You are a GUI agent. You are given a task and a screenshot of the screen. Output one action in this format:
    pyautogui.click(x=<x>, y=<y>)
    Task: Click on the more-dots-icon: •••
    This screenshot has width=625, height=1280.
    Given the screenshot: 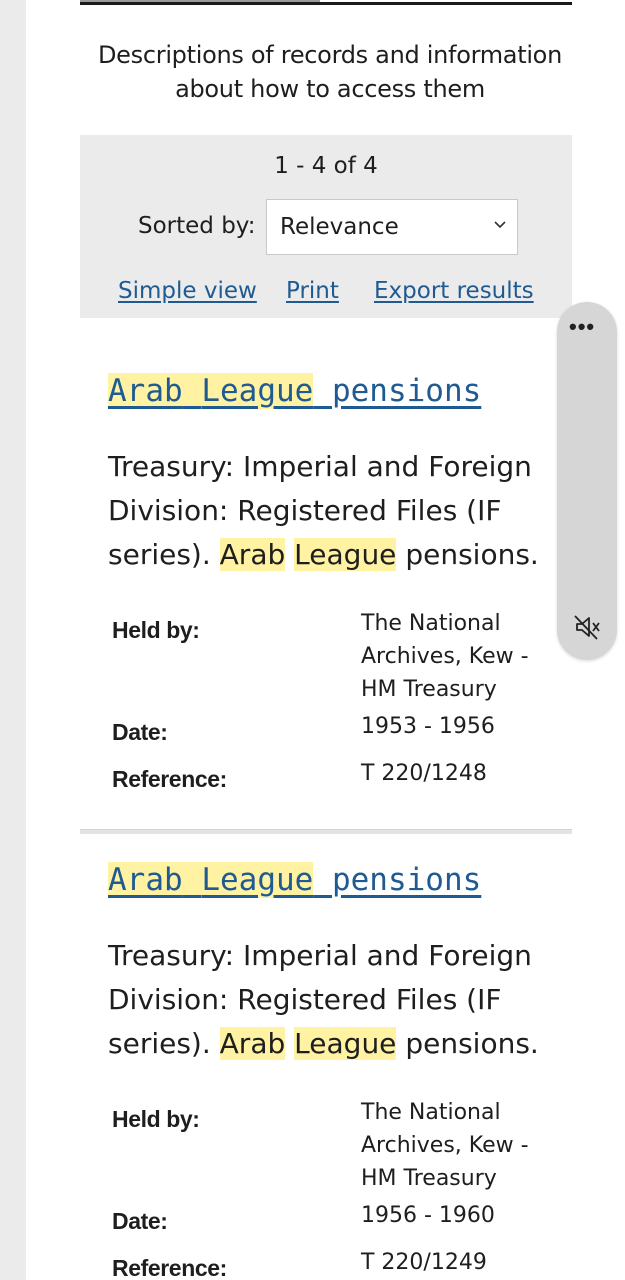 What is the action you would take?
    pyautogui.click(x=582, y=327)
    